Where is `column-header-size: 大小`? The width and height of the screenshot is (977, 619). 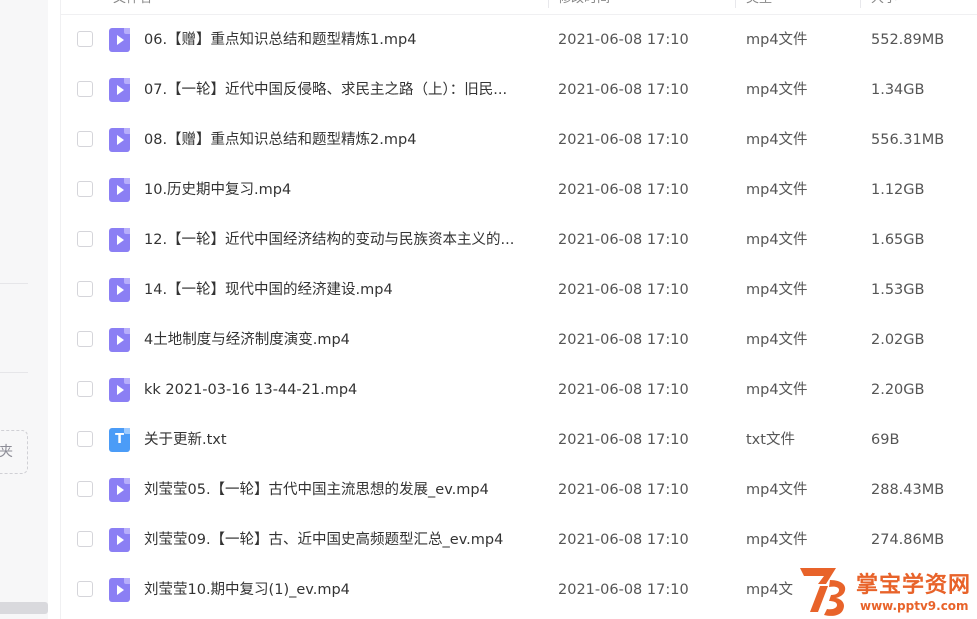
column-header-size: 大小 is located at coordinates (884, 7).